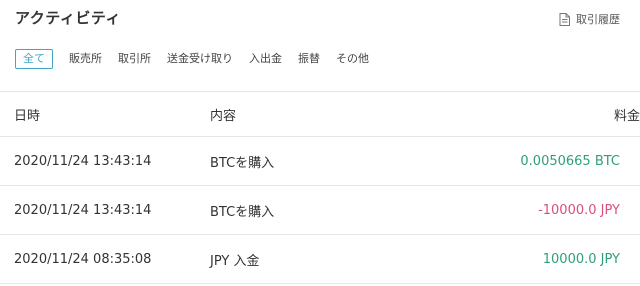 This screenshot has width=640, height=286. I want to click on tab-deposit-withdraw: 入出金, so click(265, 59).